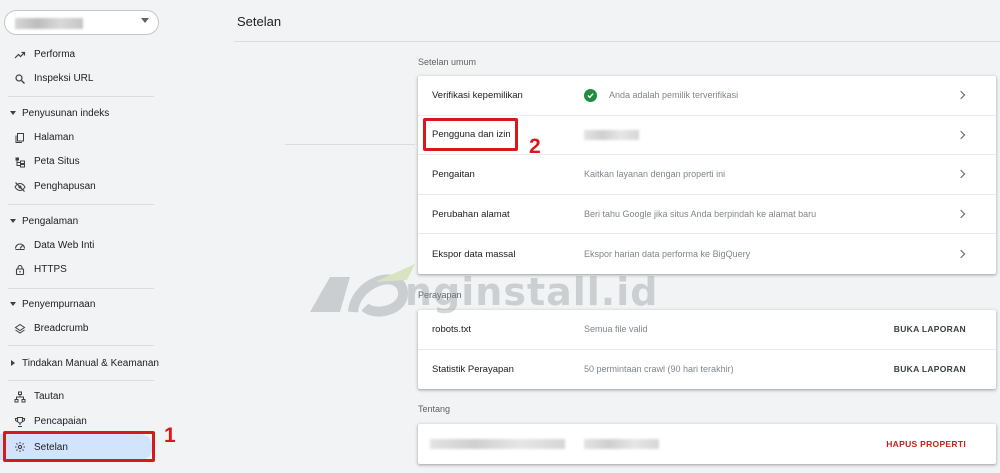  I want to click on row-value: Ekspor harian data performa ke BigQuery, so click(667, 254).